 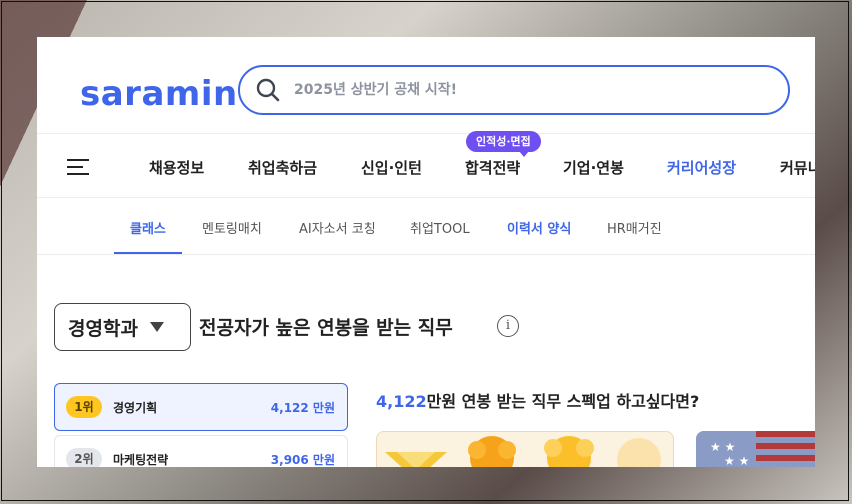 What do you see at coordinates (563, 401) in the screenshot?
I see `promo-text: 만원 연봉 받는 직무 스펙업 하고싶다면?` at bounding box center [563, 401].